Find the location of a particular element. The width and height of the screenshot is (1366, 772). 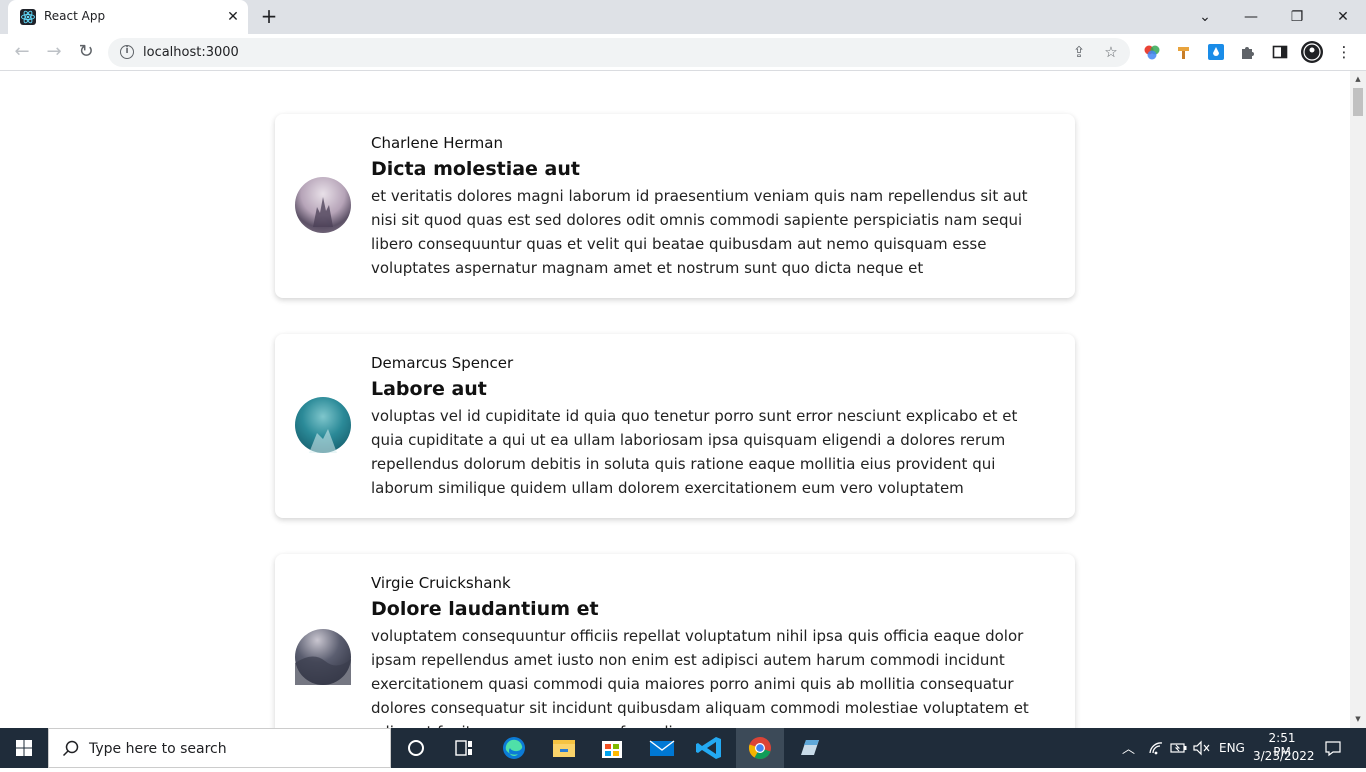

chrome-icon is located at coordinates (760, 748).